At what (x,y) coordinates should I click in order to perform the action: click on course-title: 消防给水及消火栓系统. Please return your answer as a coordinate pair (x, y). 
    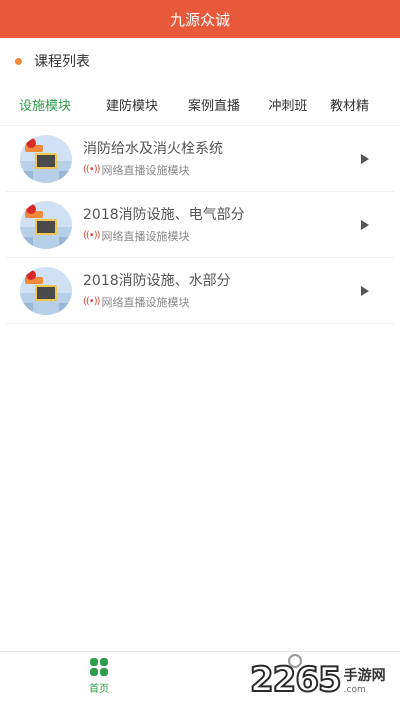
    Looking at the image, I should click on (153, 148).